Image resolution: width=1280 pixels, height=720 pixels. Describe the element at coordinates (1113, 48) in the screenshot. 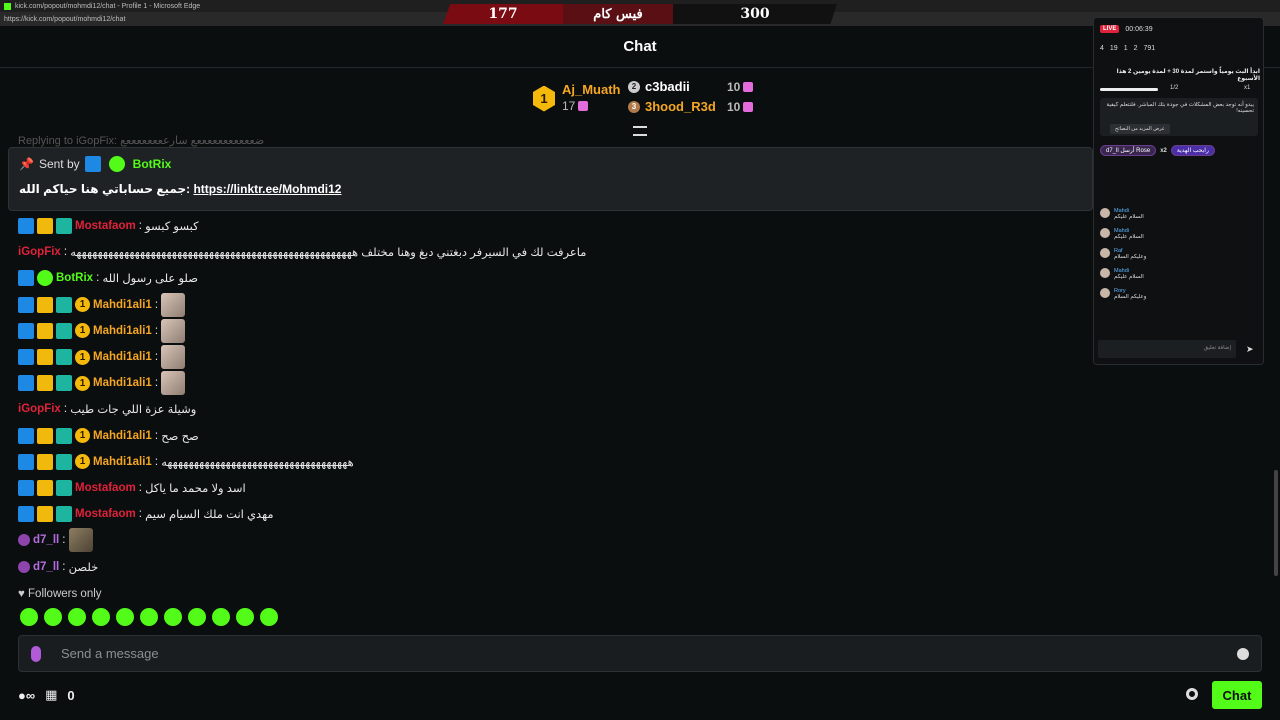

I see `stat-value: 19` at that location.